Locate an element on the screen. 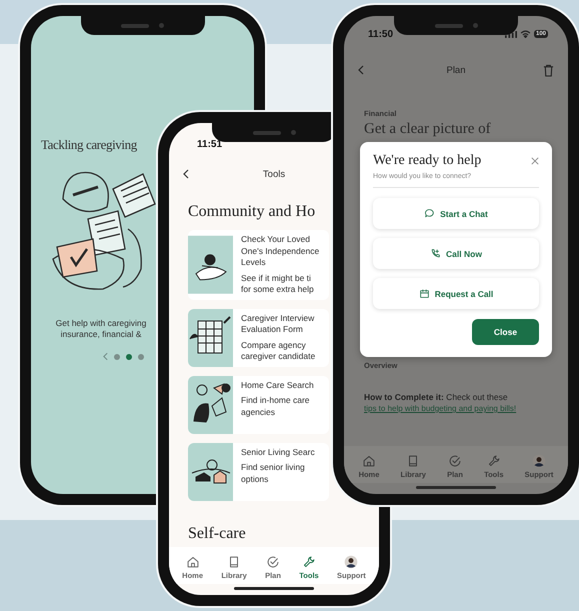 This screenshot has height=611, width=579. card-description: caregiver candidate is located at coordinates (278, 356).